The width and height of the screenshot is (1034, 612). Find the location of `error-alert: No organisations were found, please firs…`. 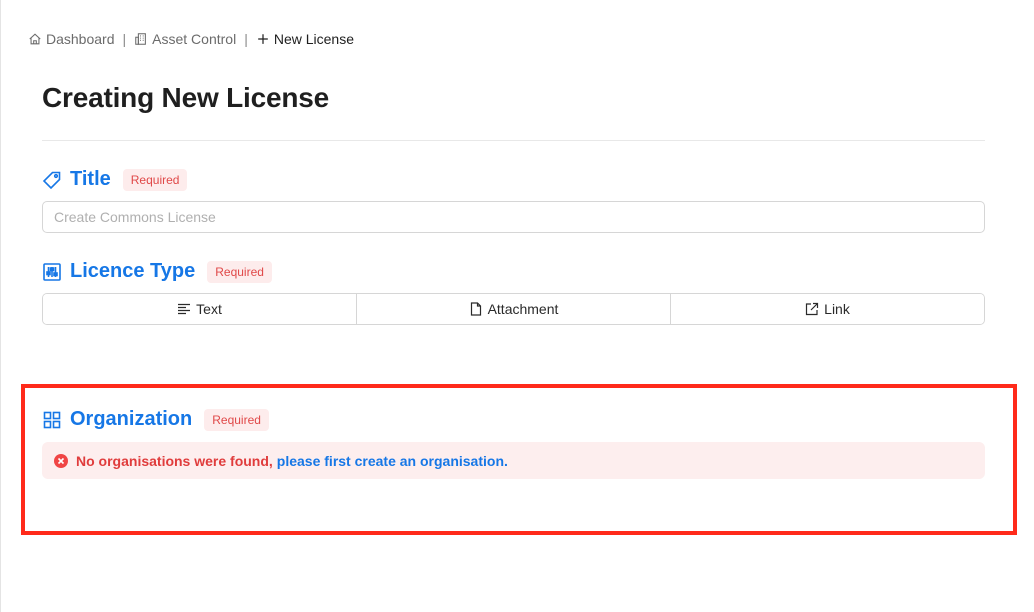

error-alert: No organisations were found, please firs… is located at coordinates (513, 460).